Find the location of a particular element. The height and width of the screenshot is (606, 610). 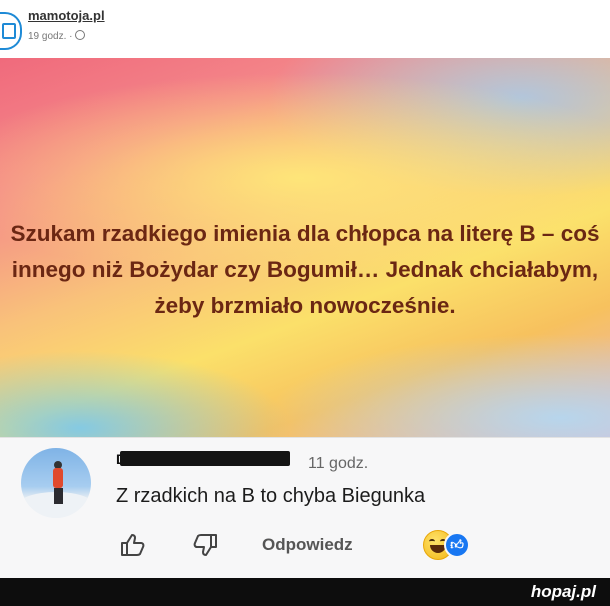

page-name-link: mamotoja.pl is located at coordinates (66, 15).